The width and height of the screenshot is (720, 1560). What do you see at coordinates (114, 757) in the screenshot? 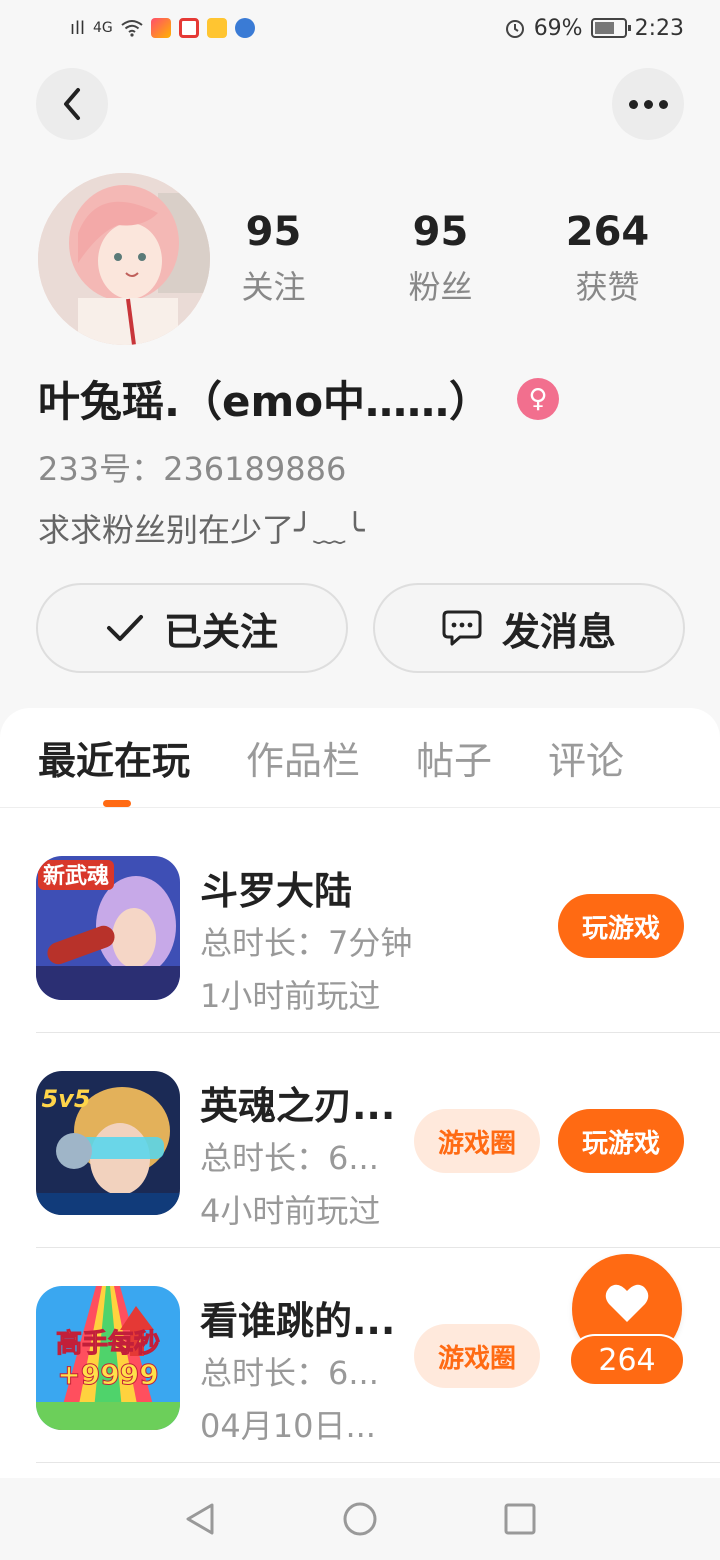
I see `tab-recently-played: 最近在玩` at bounding box center [114, 757].